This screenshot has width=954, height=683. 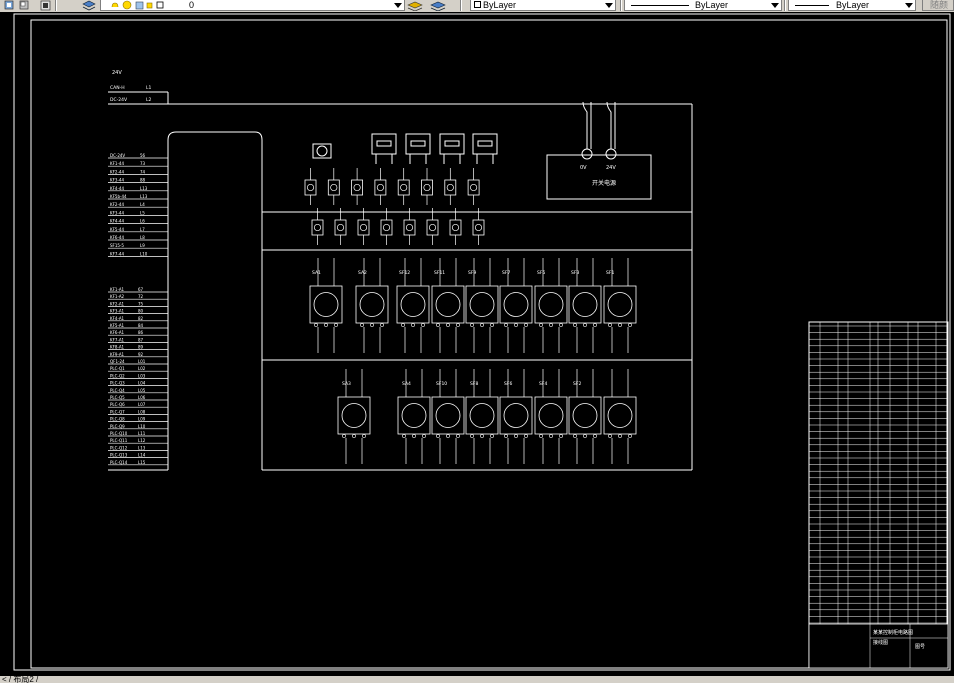 I want to click on color-dropdown: ByLayer, so click(x=543, y=5).